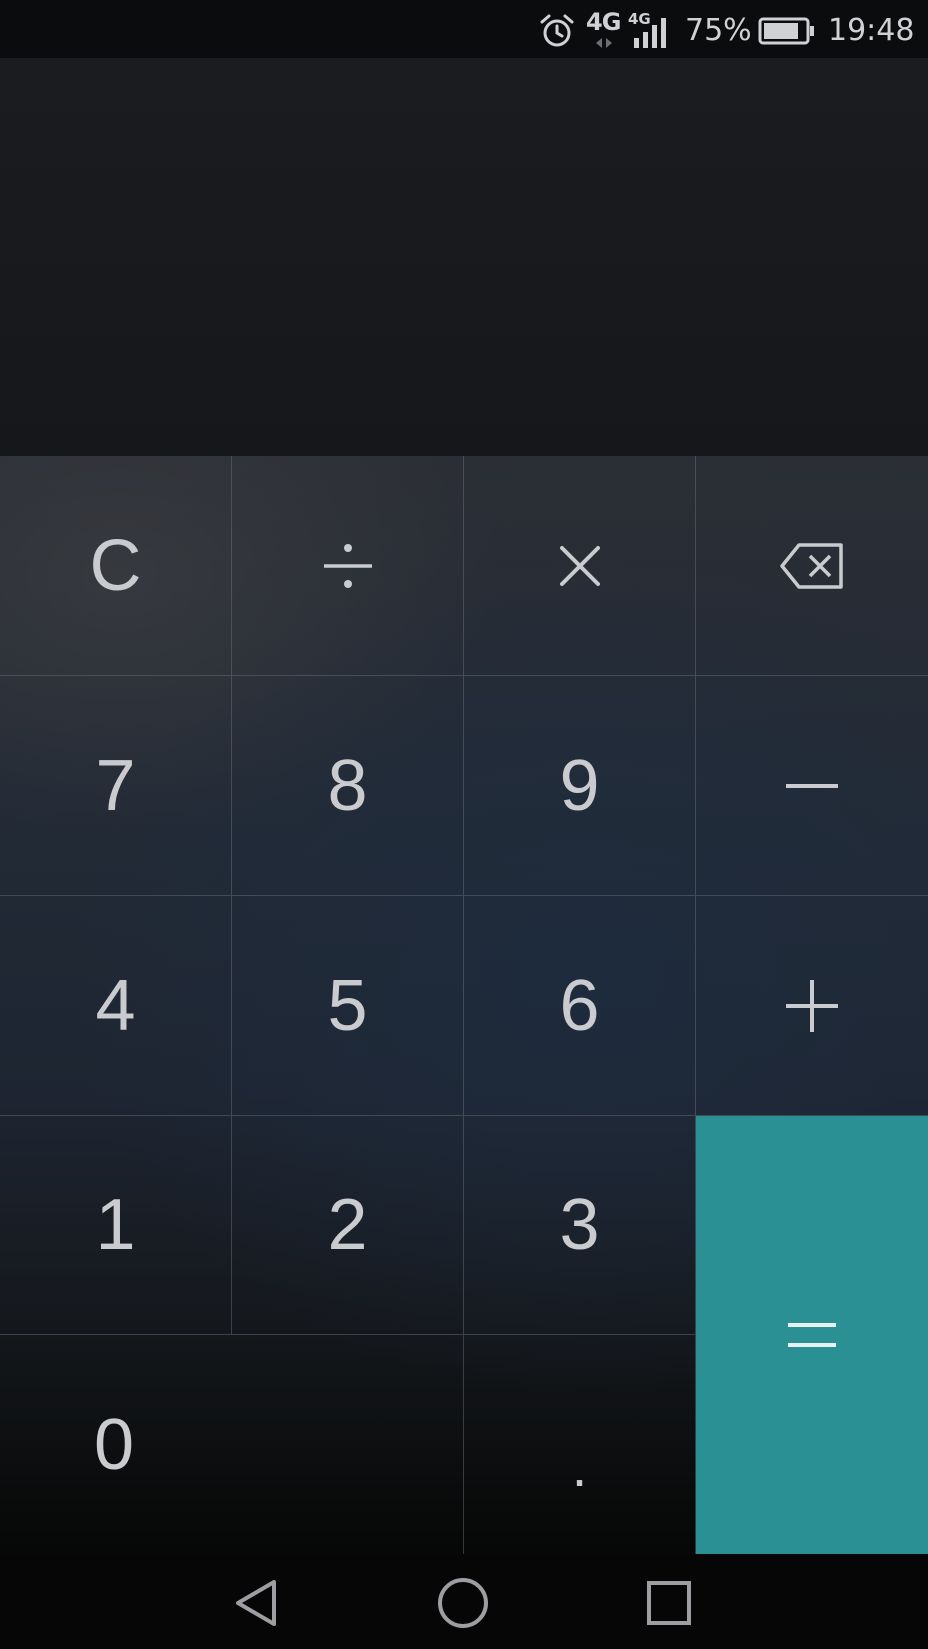 The width and height of the screenshot is (928, 1649). Describe the element at coordinates (257, 1603) in the screenshot. I see `back-icon` at that location.